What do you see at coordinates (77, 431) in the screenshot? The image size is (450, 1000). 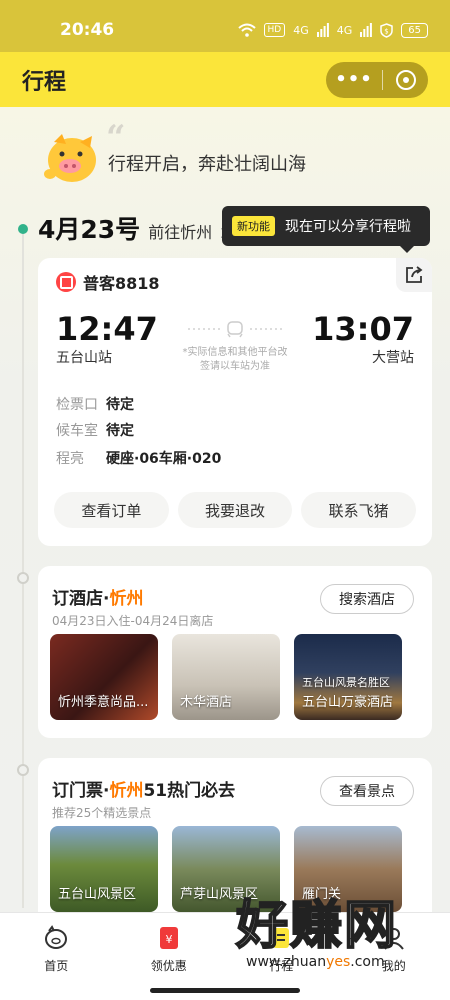 I see `info-label: 候车室` at bounding box center [77, 431].